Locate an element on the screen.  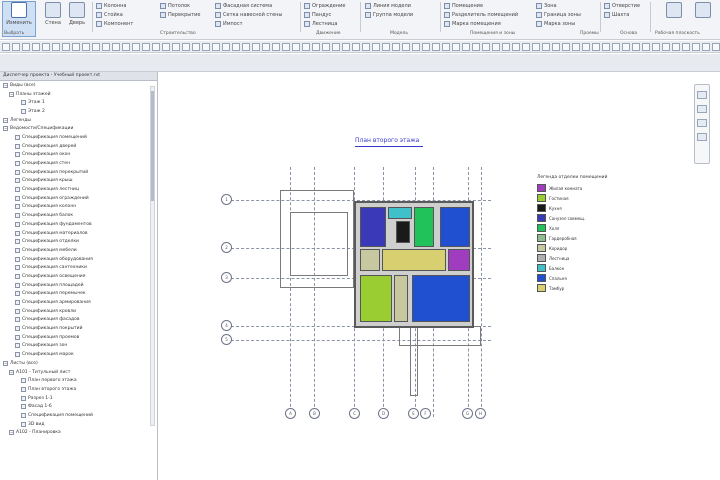
grid-bubble-bottom: E is located at coordinates (413, 413).